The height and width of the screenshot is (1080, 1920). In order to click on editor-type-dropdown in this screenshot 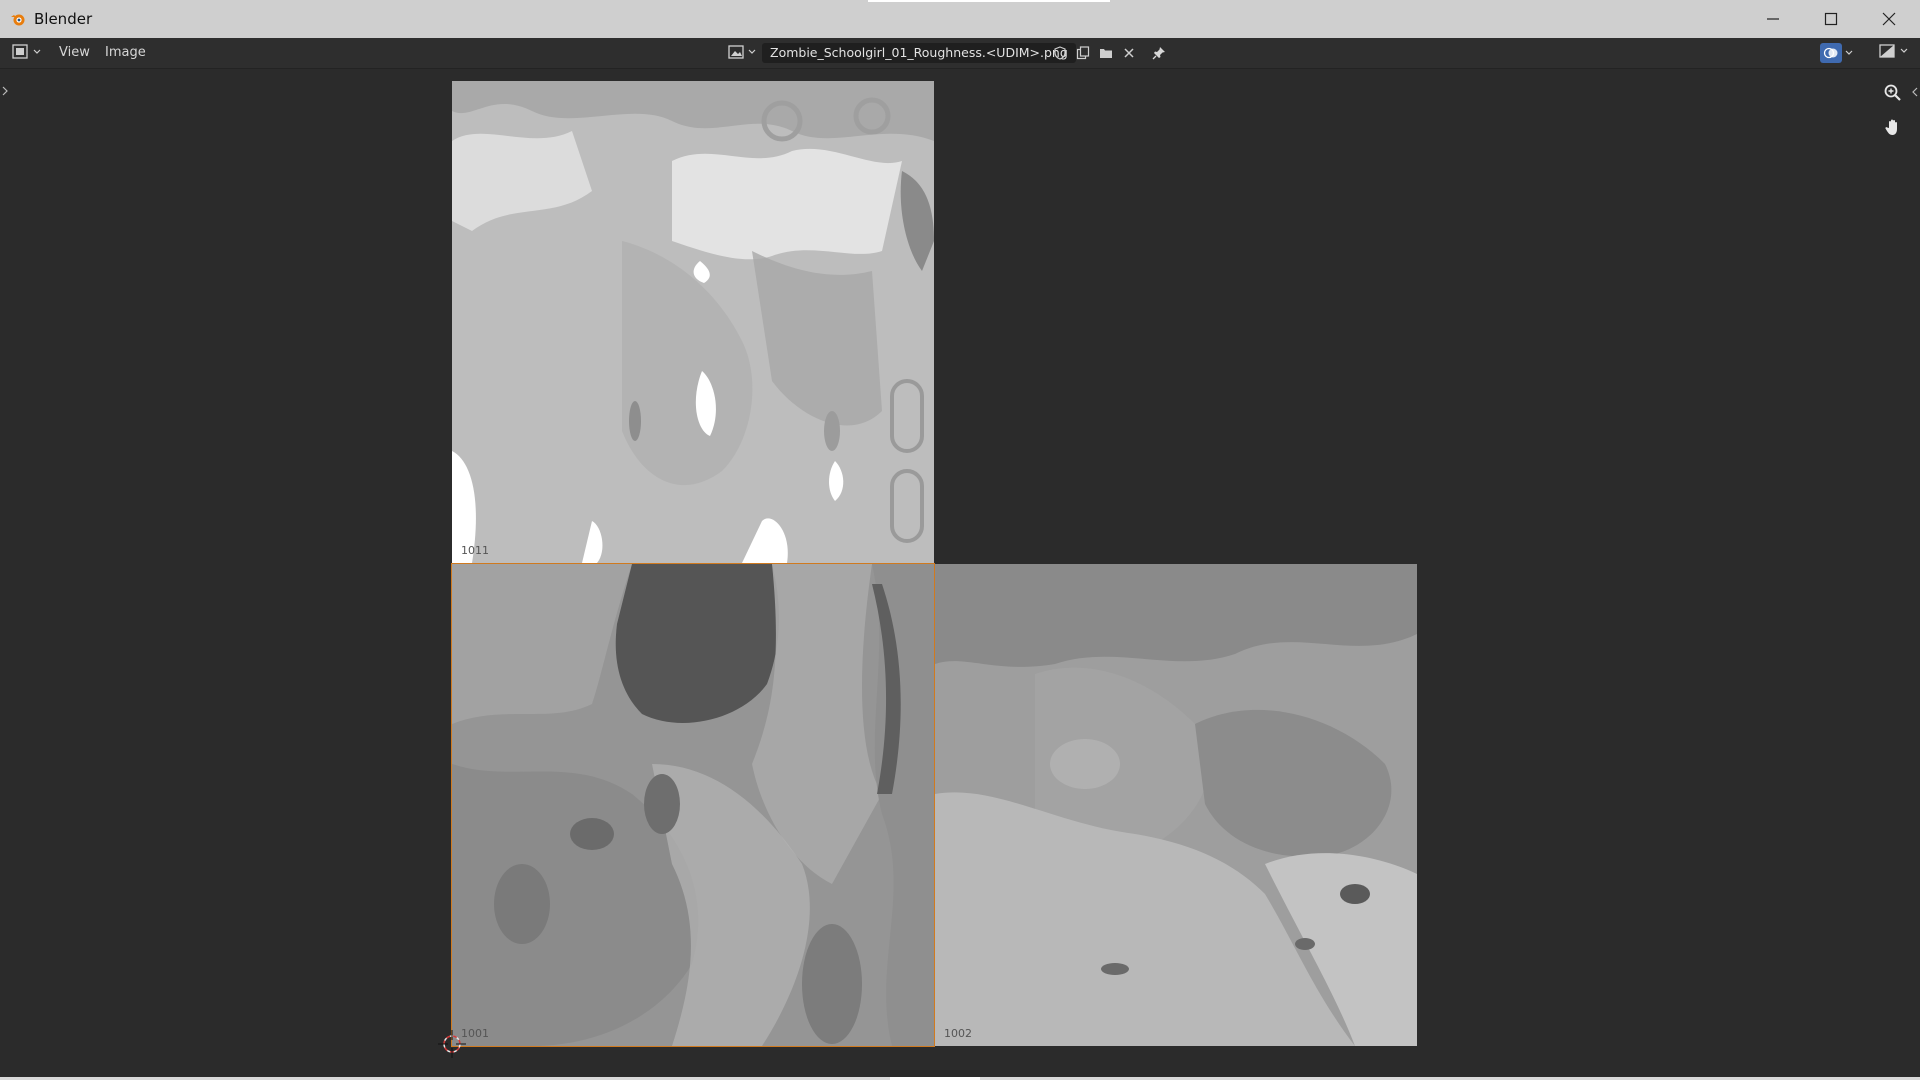, I will do `click(26, 52)`.